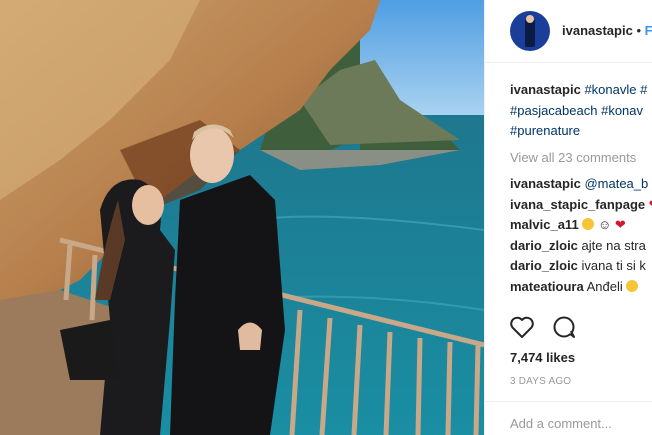  Describe the element at coordinates (581, 158) in the screenshot. I see `view-all-comments-link: View all 23 comments` at that location.